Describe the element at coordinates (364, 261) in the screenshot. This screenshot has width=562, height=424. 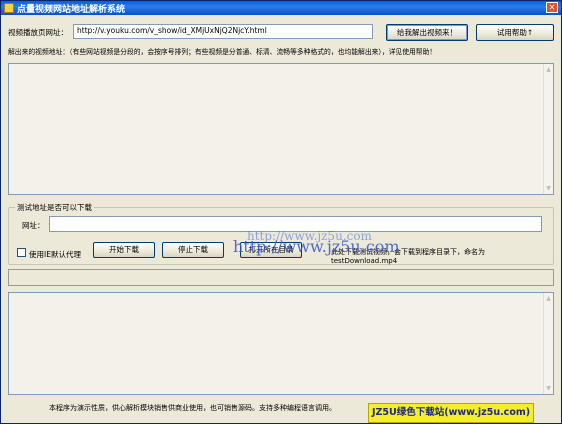
I see `download-info-line2: testDownload.mp4` at that location.